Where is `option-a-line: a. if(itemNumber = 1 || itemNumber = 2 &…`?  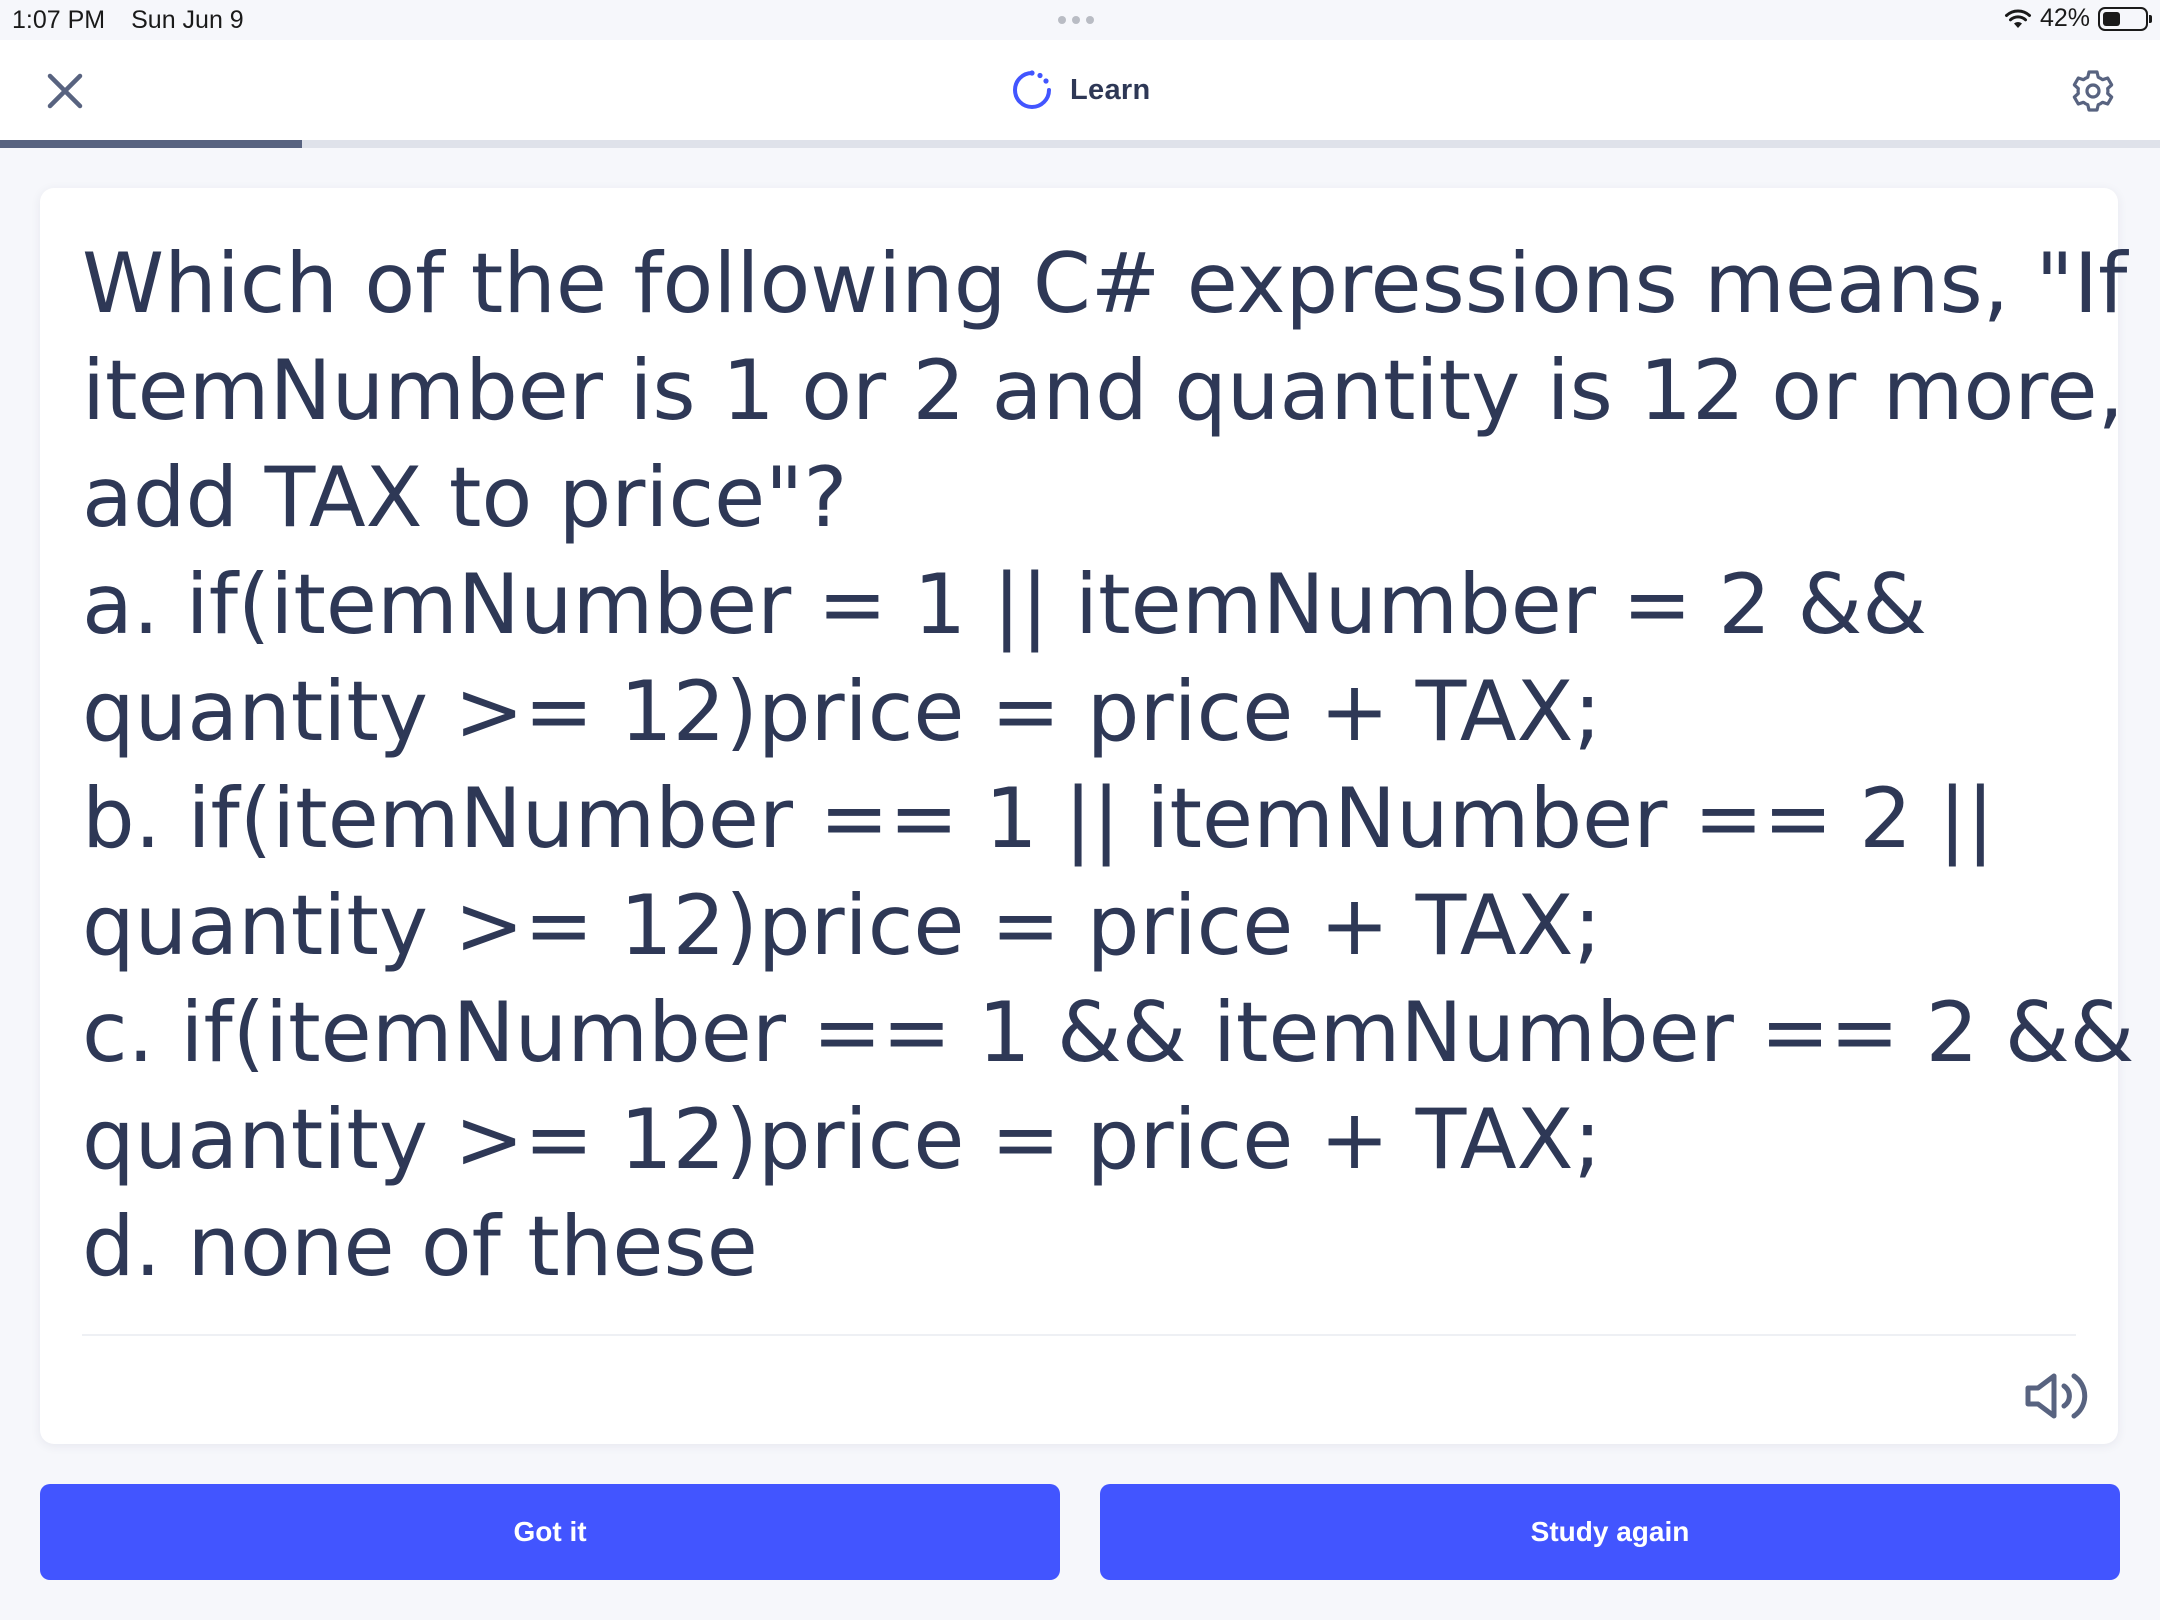
option-a-line: a. if(itemNumber = 1 || itemNumber = 2 &… is located at coordinates (1004, 604).